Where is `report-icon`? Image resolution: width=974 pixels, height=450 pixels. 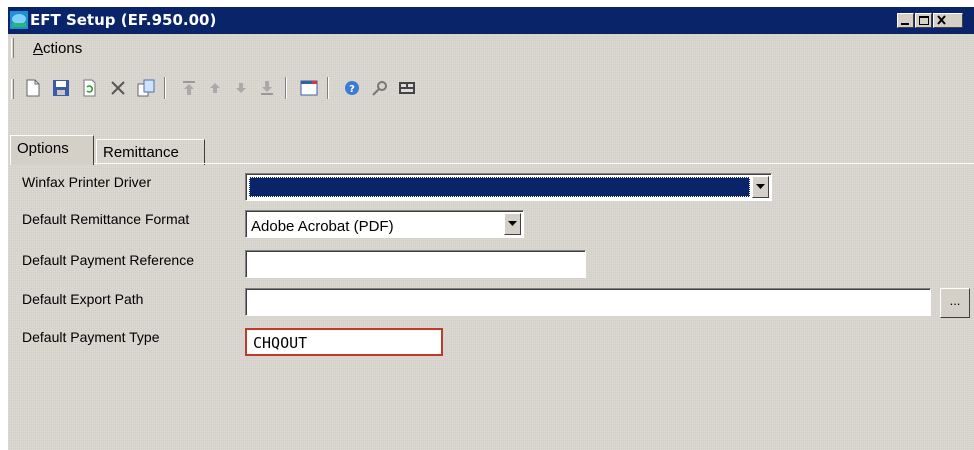 report-icon is located at coordinates (407, 88).